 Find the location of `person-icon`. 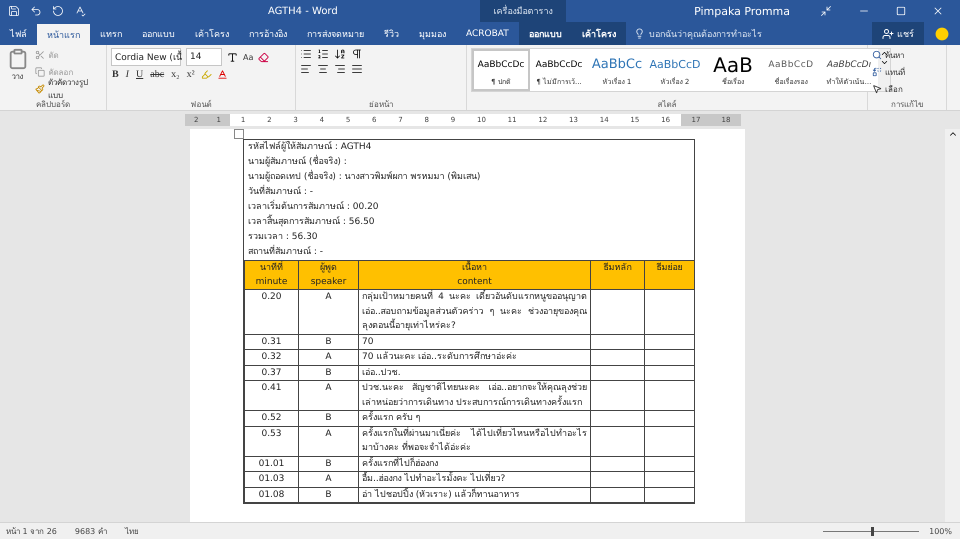

person-icon is located at coordinates (888, 34).